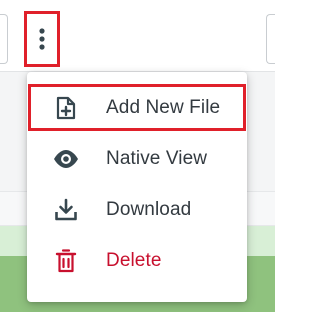 The height and width of the screenshot is (312, 320). I want to click on eye-icon, so click(66, 159).